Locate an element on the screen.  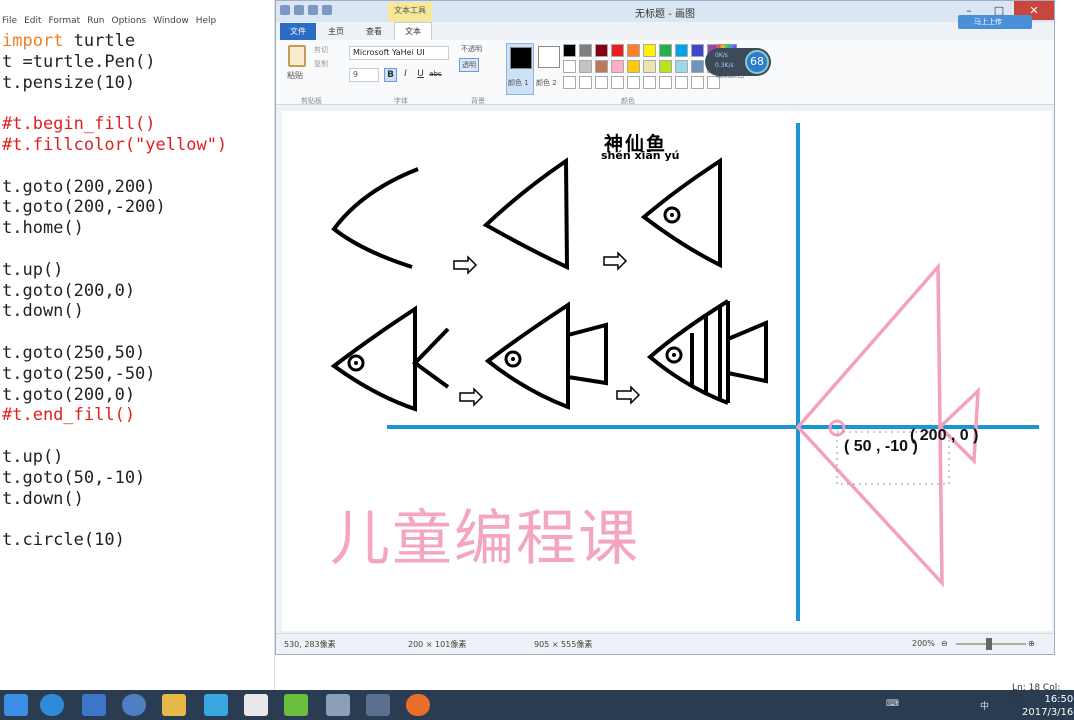
underline-button: U is located at coordinates (420, 75).